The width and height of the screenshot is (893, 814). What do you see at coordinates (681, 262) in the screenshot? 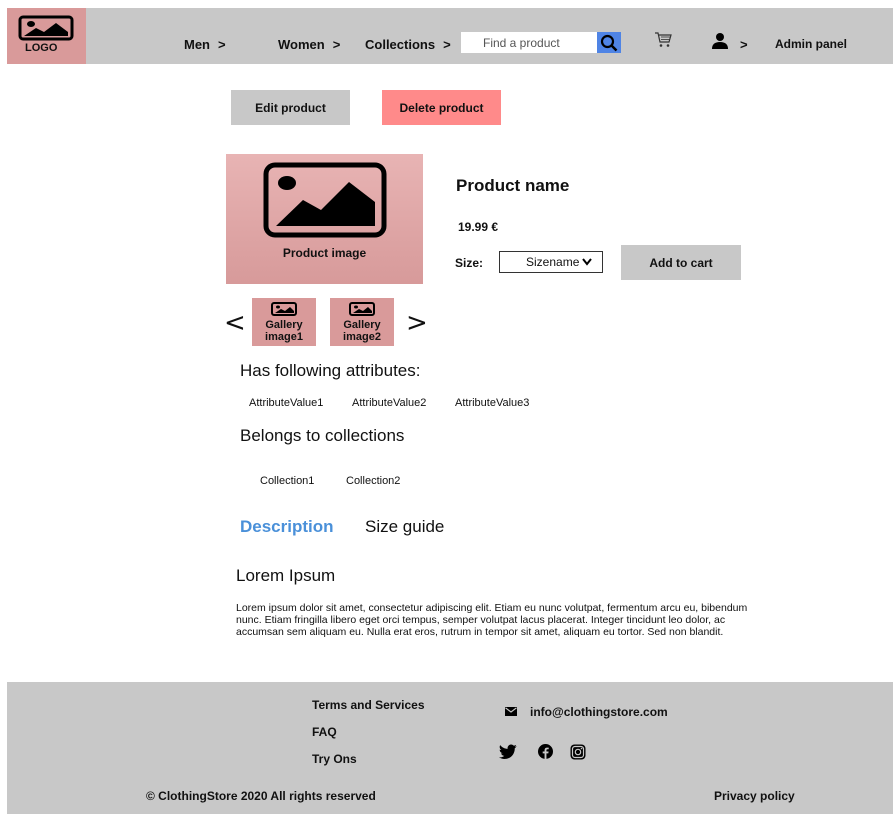
I see `add-to-cart-button: Add to cart` at bounding box center [681, 262].